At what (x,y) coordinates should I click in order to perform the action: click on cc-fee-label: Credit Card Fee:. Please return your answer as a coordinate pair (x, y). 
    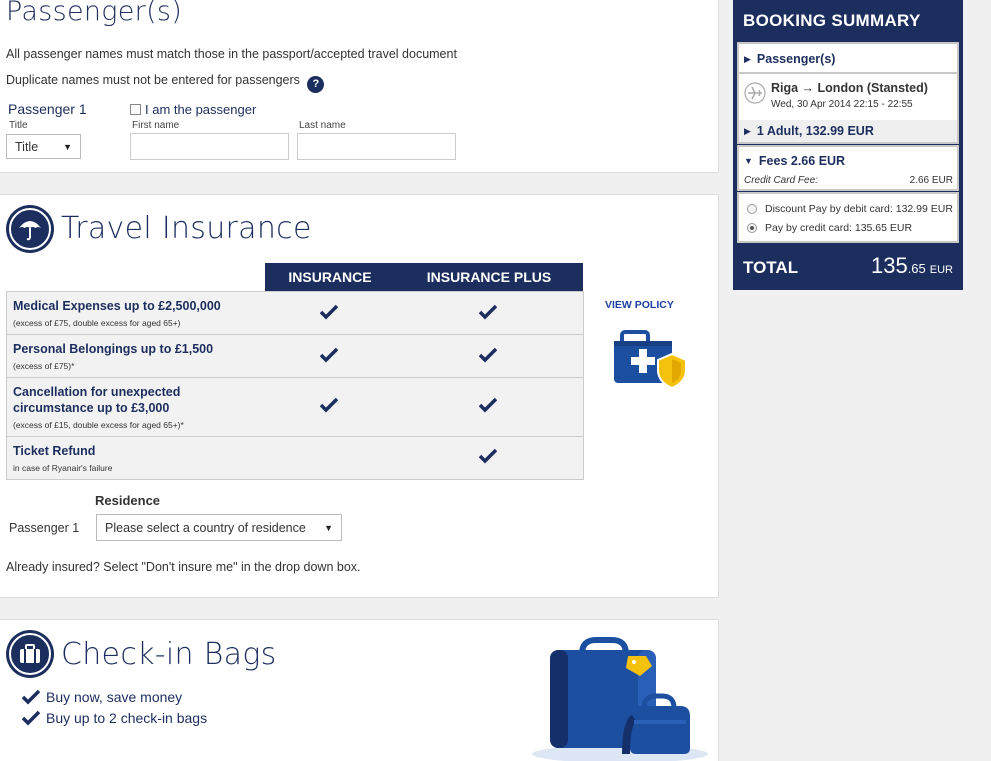
    Looking at the image, I should click on (781, 180).